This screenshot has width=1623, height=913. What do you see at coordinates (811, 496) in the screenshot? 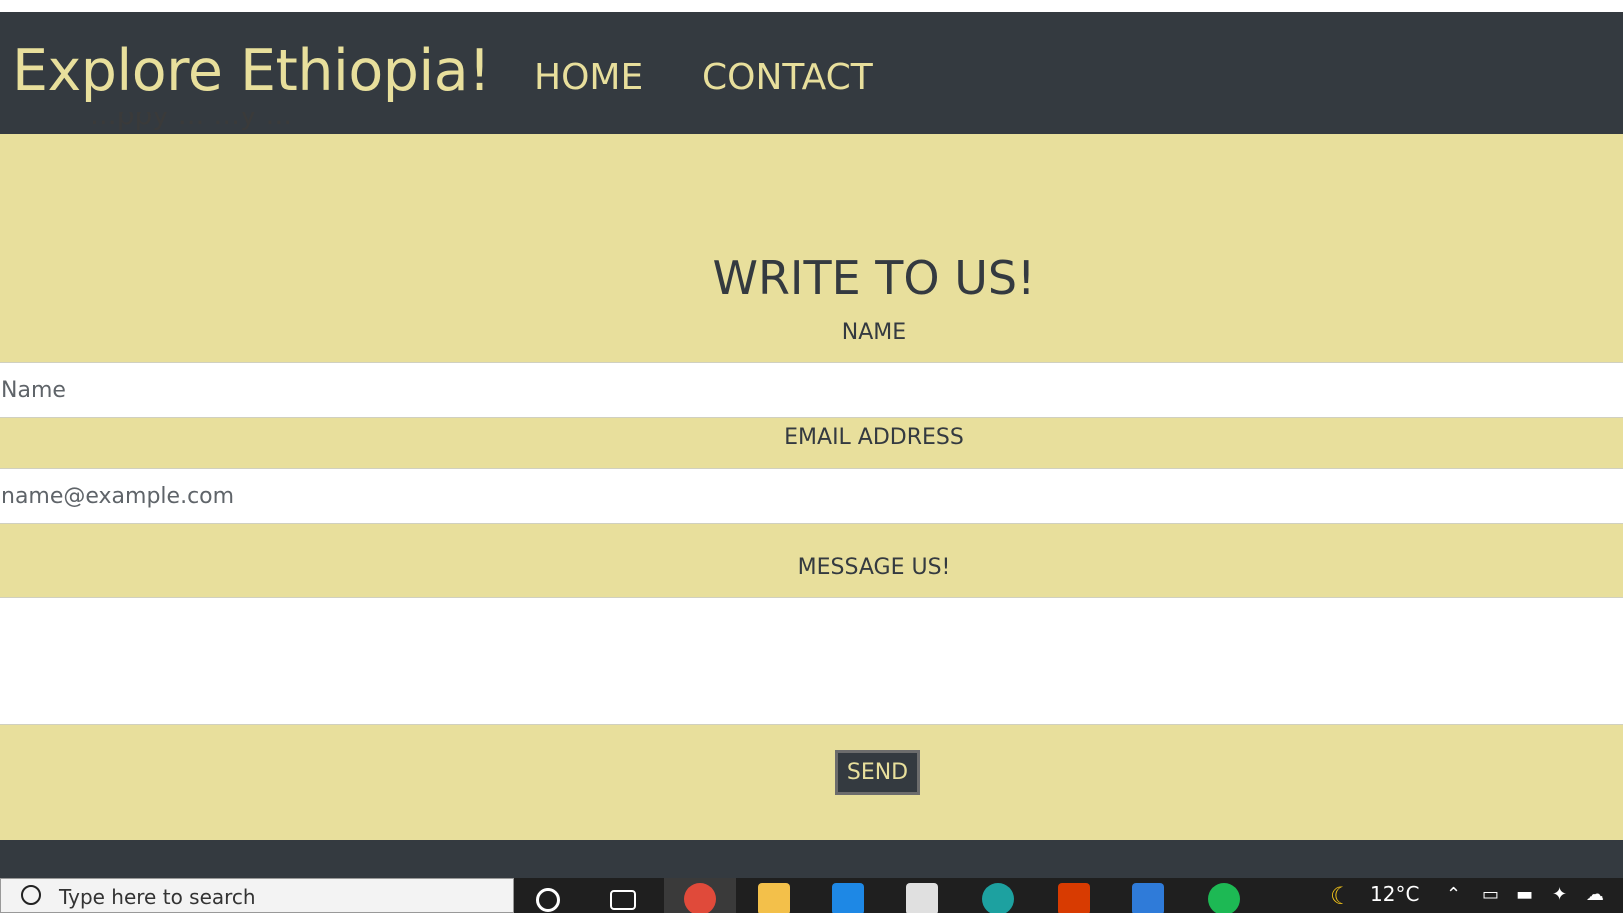
I see `email-input` at bounding box center [811, 496].